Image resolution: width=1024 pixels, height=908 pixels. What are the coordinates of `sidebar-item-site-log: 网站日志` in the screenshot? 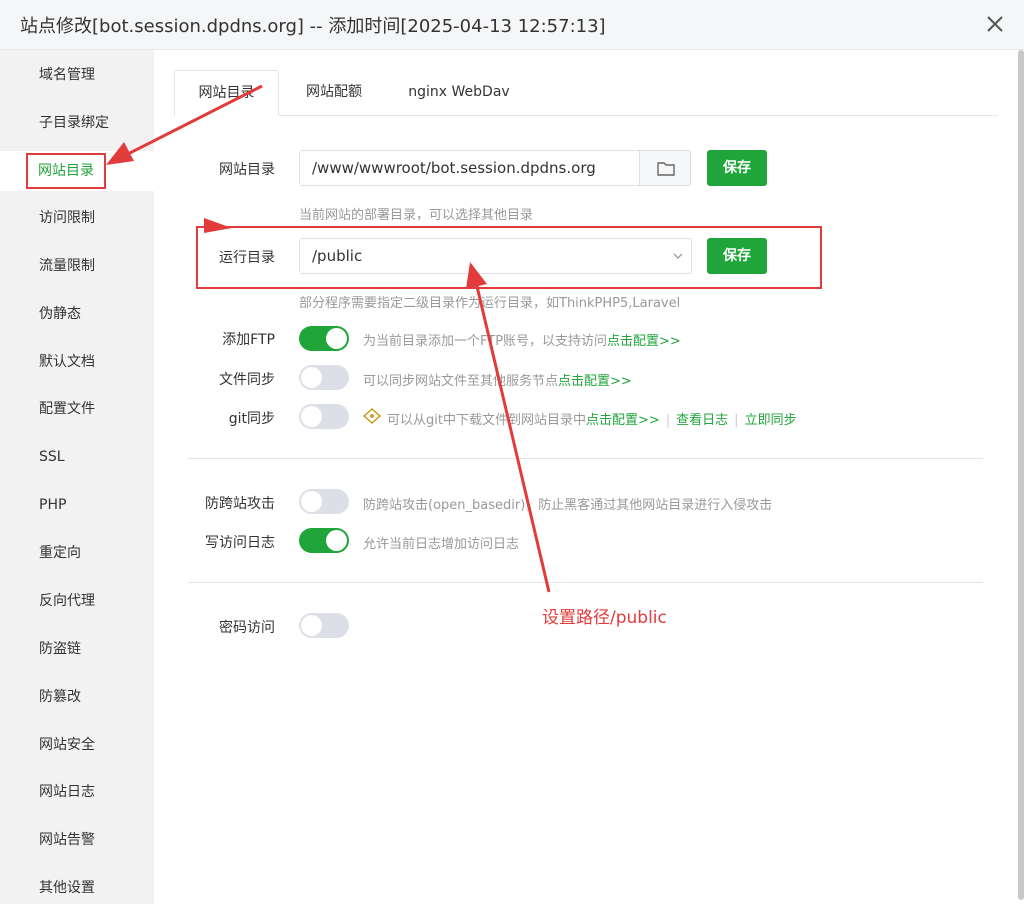 It's located at (77, 792).